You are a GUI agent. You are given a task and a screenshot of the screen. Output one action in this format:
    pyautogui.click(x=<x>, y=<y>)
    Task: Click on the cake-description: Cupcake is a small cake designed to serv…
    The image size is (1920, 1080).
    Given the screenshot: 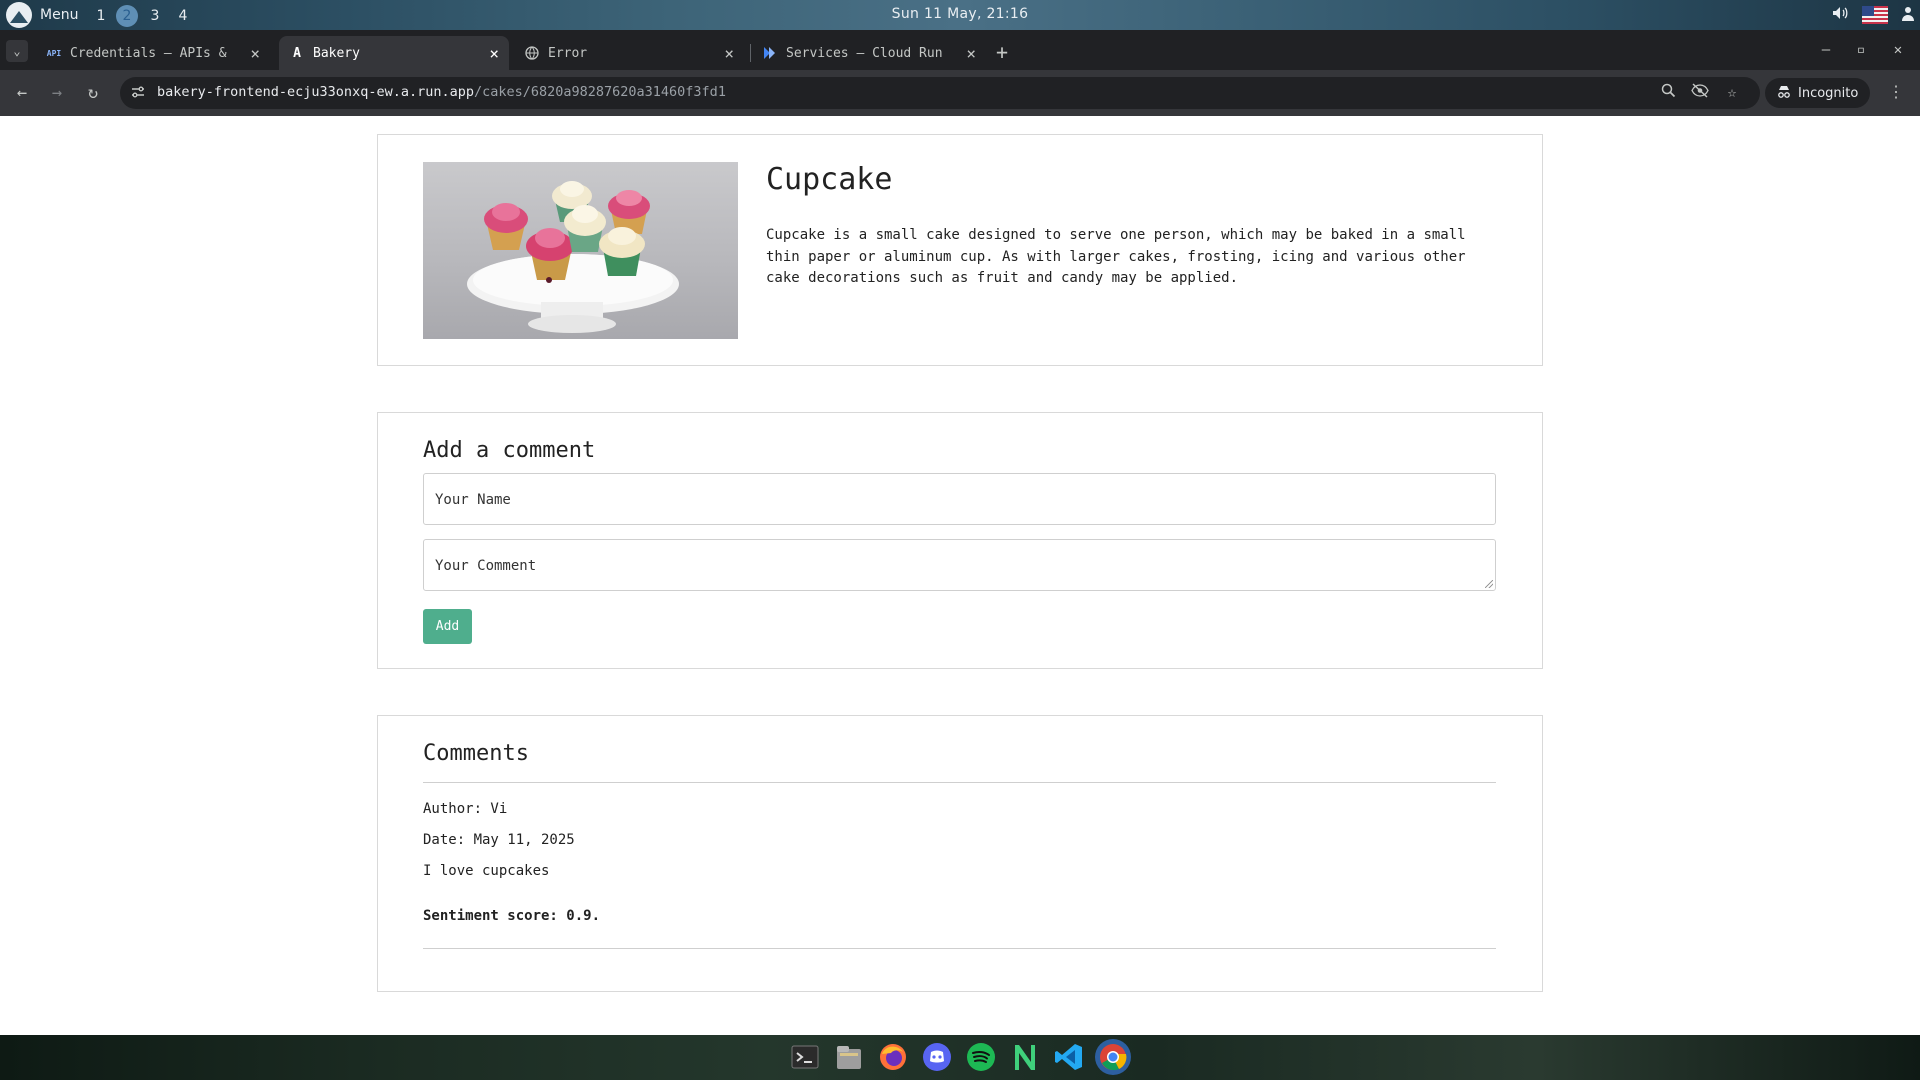 What is the action you would take?
    pyautogui.click(x=1116, y=256)
    